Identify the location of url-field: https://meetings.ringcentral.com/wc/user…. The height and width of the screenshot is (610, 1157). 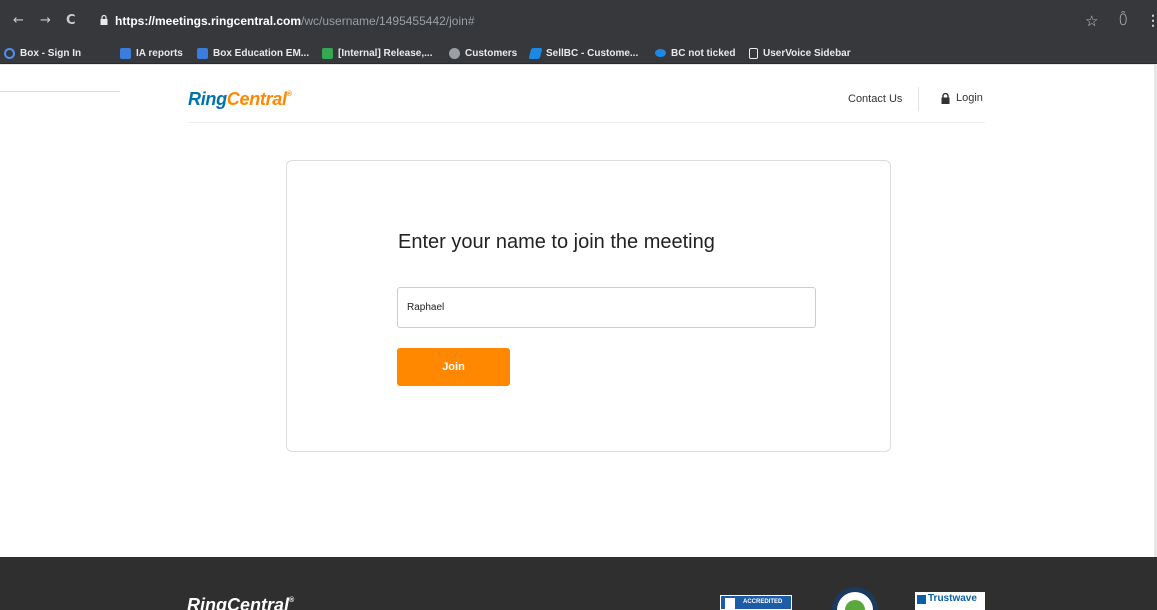
(295, 21).